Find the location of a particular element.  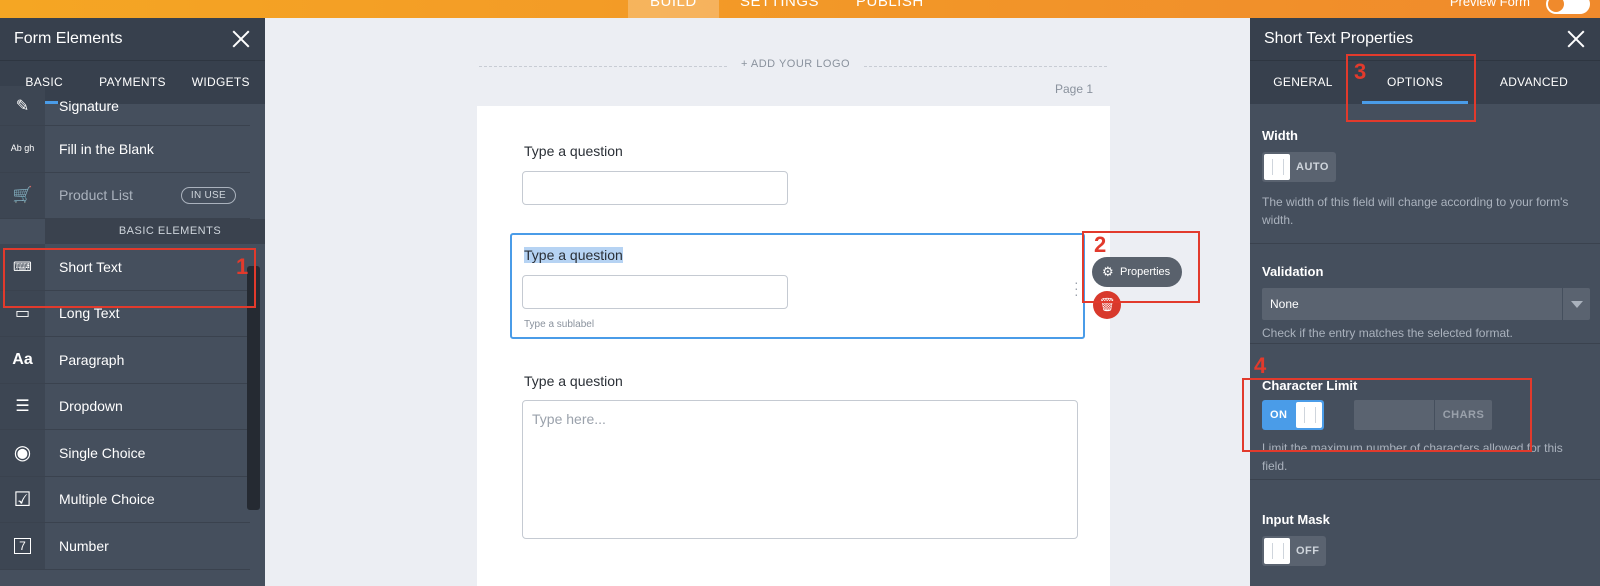

element-number: 7 Number is located at coordinates (125, 546).